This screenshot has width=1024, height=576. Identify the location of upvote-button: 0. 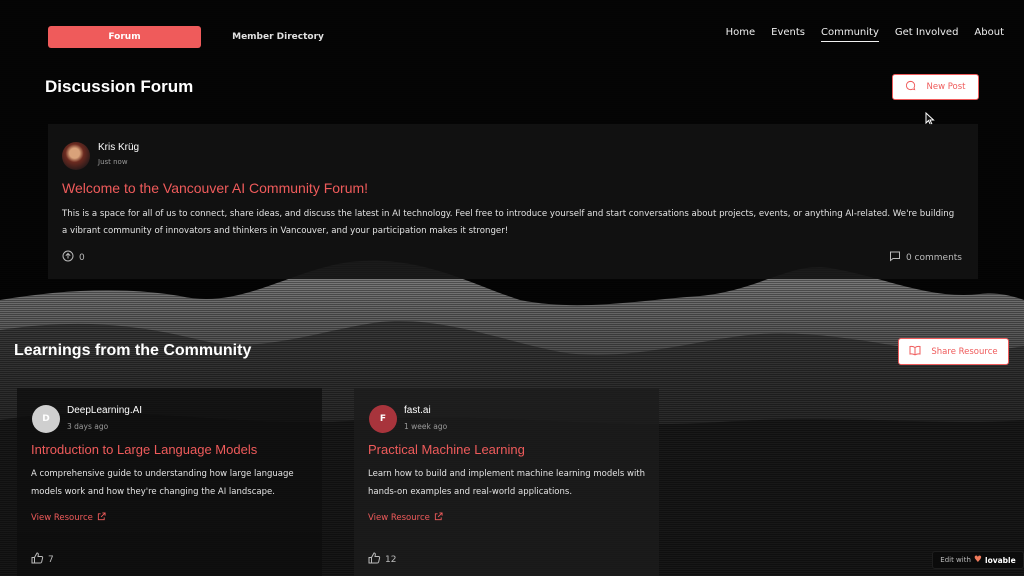
(73, 257).